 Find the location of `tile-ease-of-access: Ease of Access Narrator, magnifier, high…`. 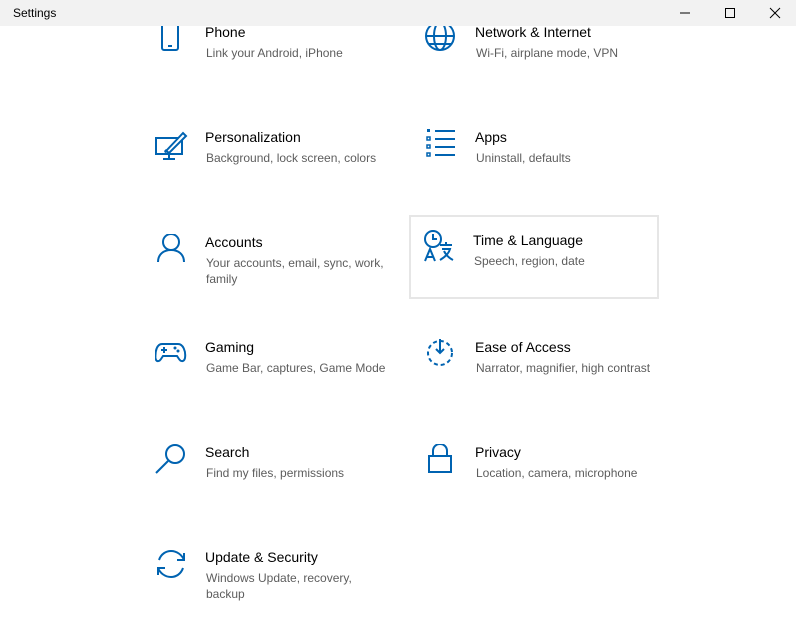

tile-ease-of-access: Ease of Access Narrator, magnifier, high… is located at coordinates (547, 378).